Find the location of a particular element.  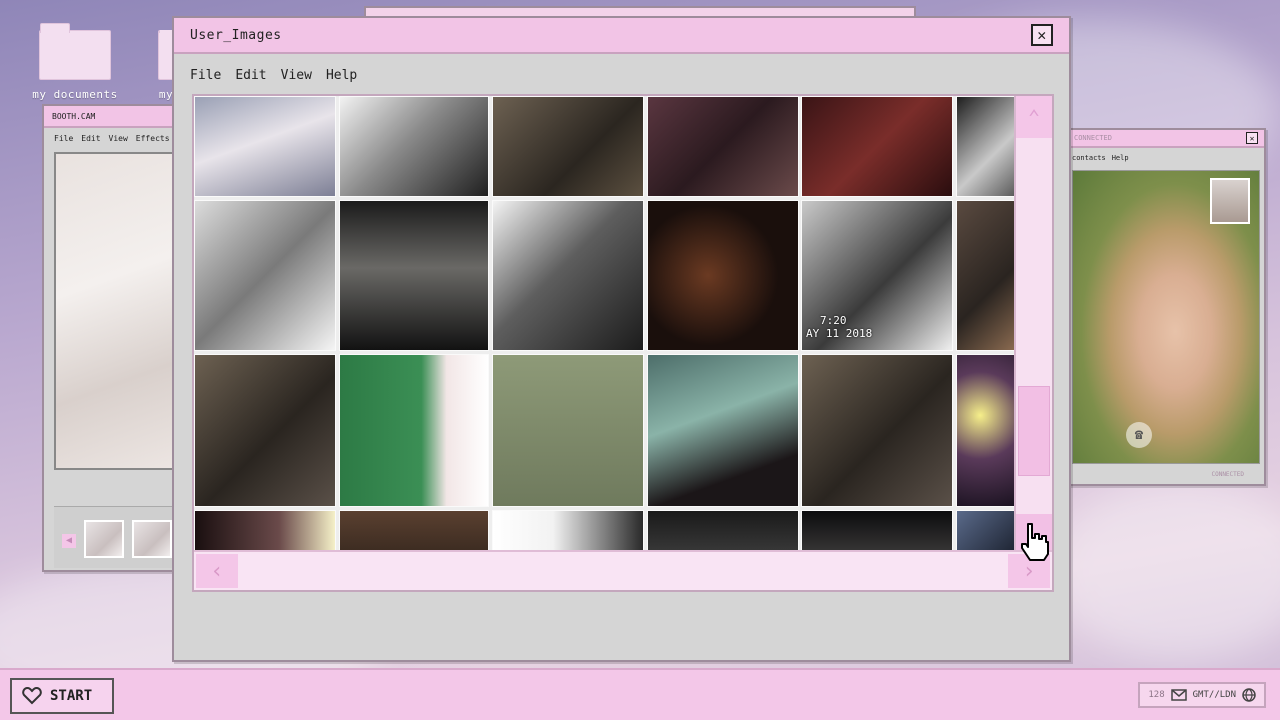

call-titlebar: CONNECTED ✕ is located at coordinates (1165, 139).